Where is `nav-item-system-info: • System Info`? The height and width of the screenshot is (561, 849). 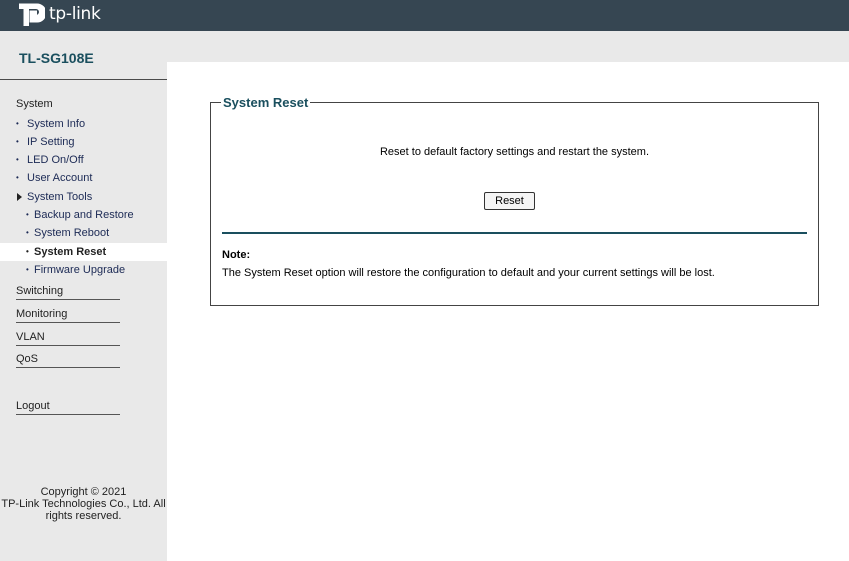 nav-item-system-info: • System Info is located at coordinates (83, 124).